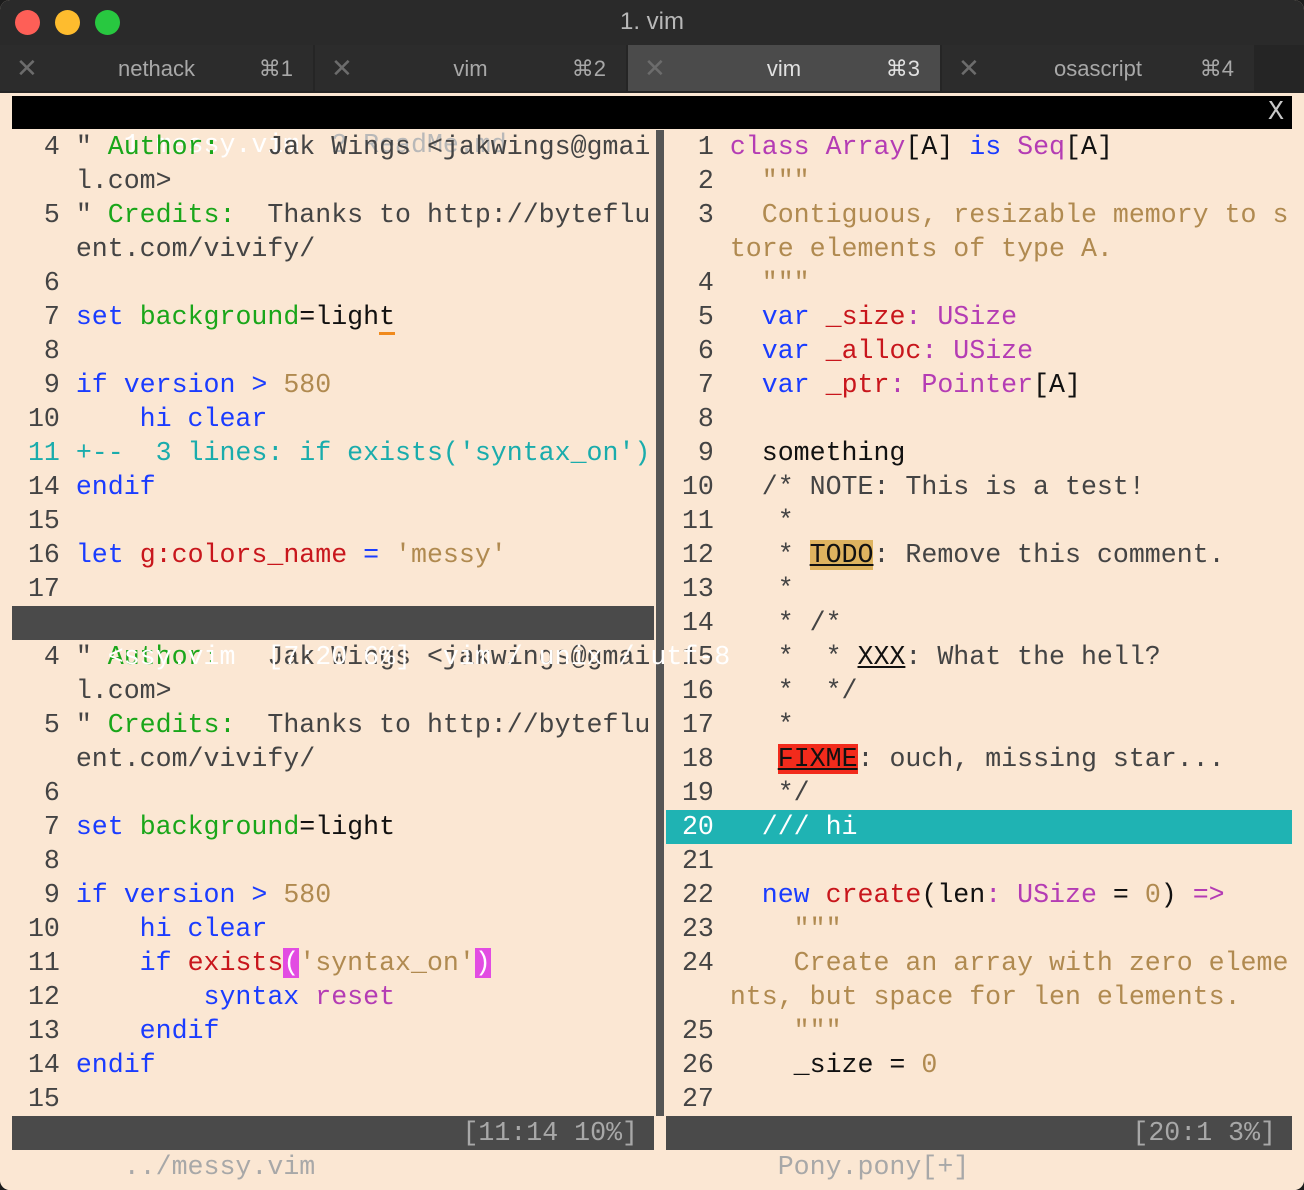  Describe the element at coordinates (979, 351) in the screenshot. I see `code-line: 6 var _alloc: USize` at that location.